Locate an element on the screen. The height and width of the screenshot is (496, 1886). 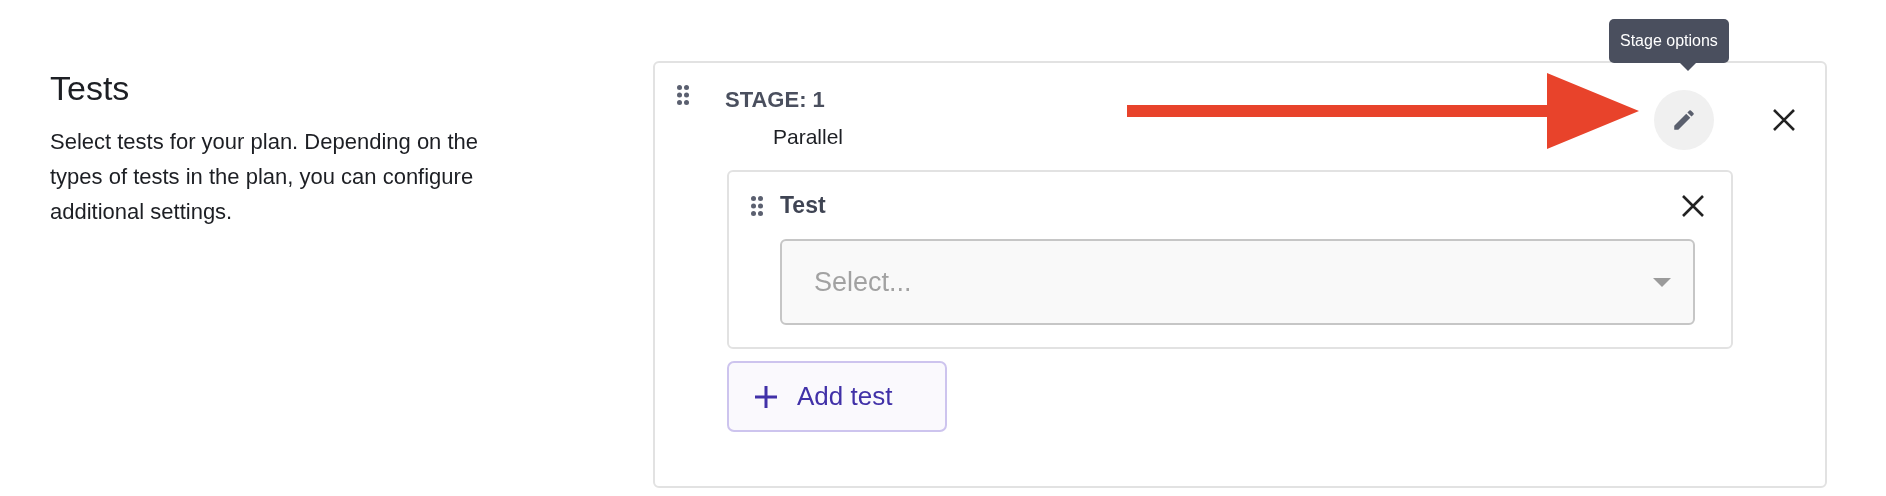
stage-options-tooltip: Stage options is located at coordinates (1669, 41).